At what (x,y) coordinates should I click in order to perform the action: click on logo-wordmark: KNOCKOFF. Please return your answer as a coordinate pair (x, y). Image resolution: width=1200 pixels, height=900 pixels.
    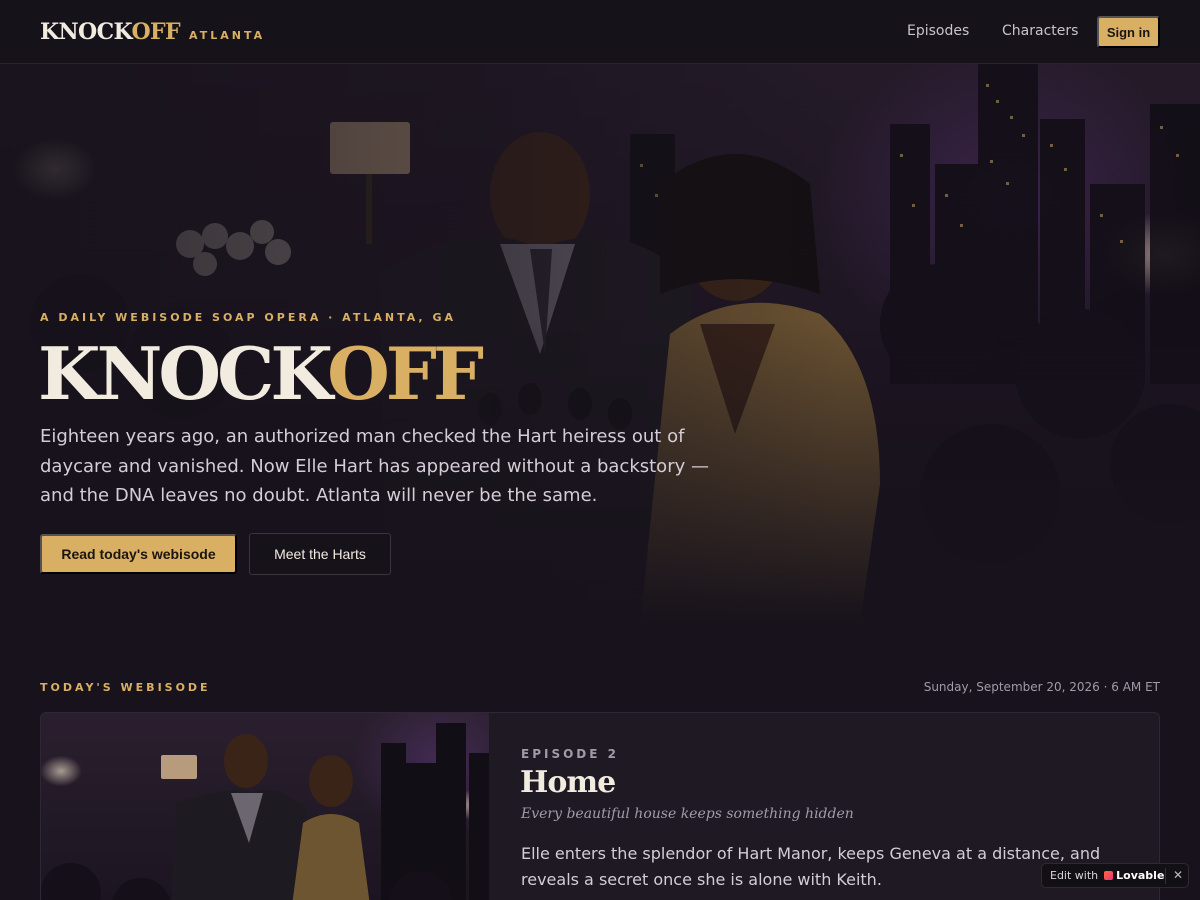
    Looking at the image, I should click on (110, 32).